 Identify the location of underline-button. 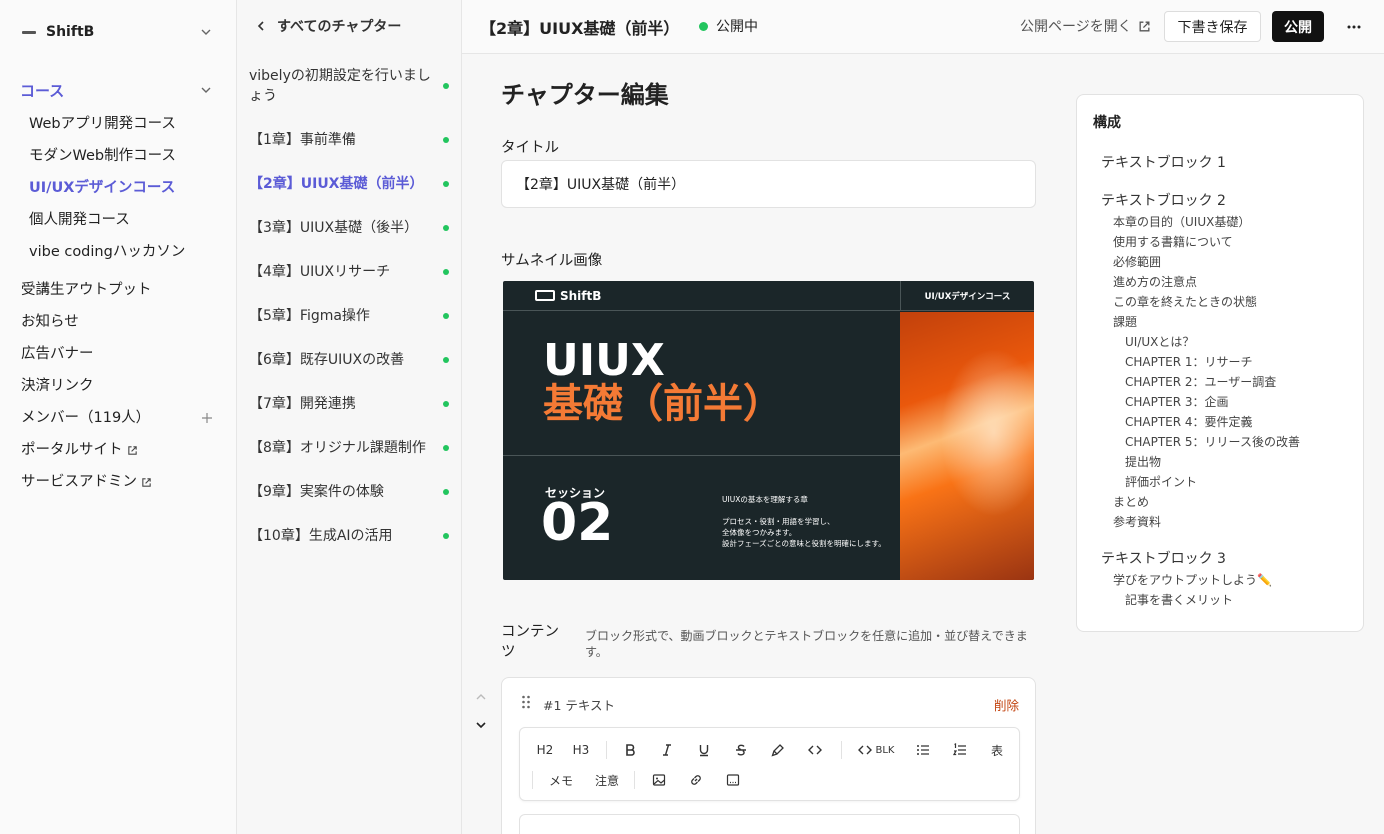
(704, 750).